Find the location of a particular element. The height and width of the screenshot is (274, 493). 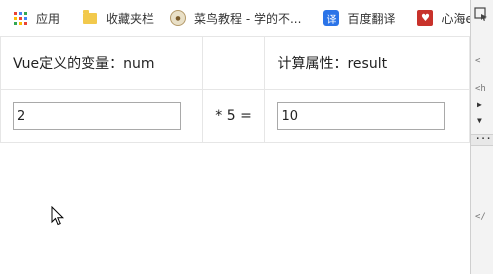

num-cell is located at coordinates (101, 116).